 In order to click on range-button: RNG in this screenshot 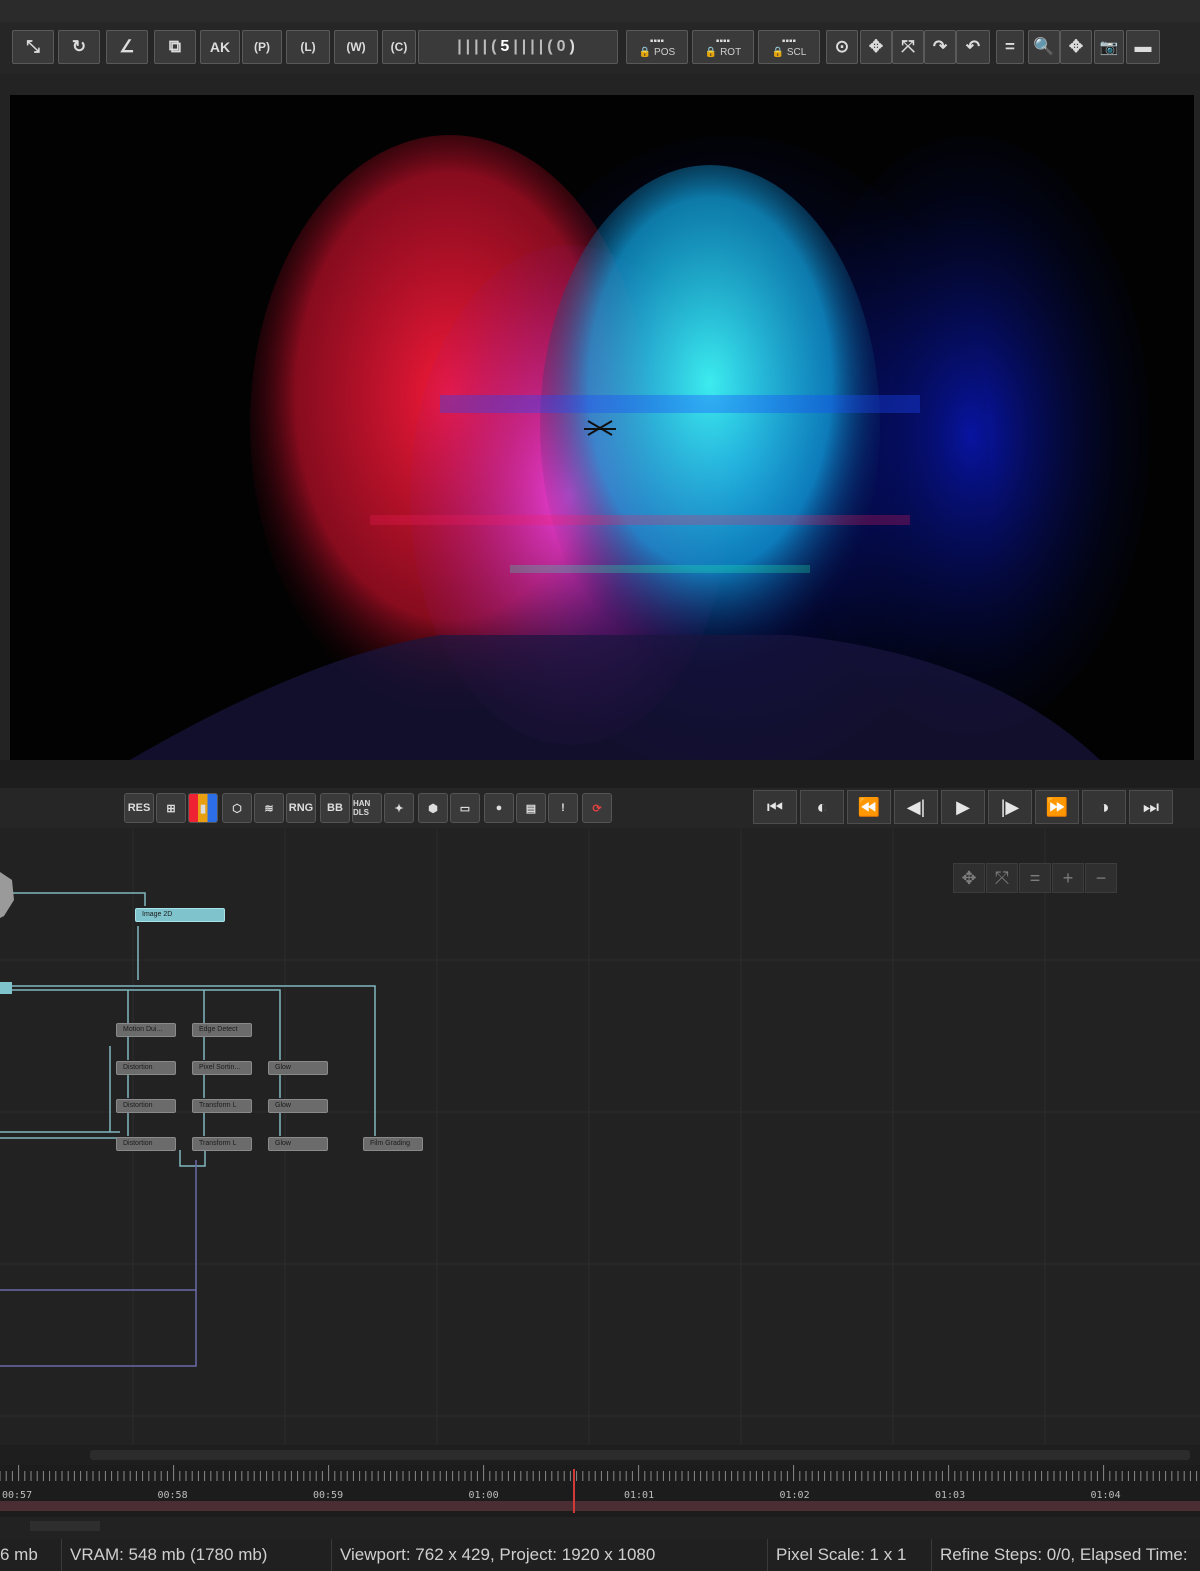, I will do `click(301, 808)`.